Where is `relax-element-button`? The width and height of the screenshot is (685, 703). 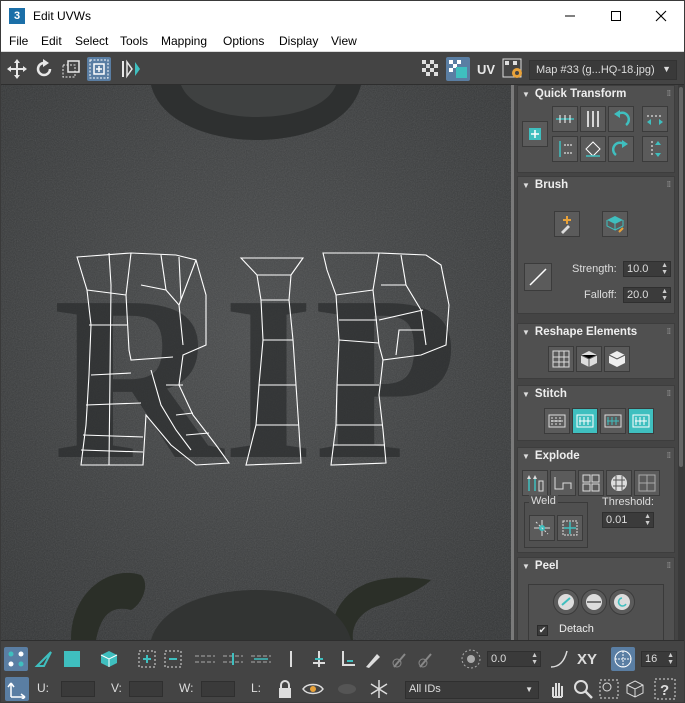 relax-element-button is located at coordinates (589, 359).